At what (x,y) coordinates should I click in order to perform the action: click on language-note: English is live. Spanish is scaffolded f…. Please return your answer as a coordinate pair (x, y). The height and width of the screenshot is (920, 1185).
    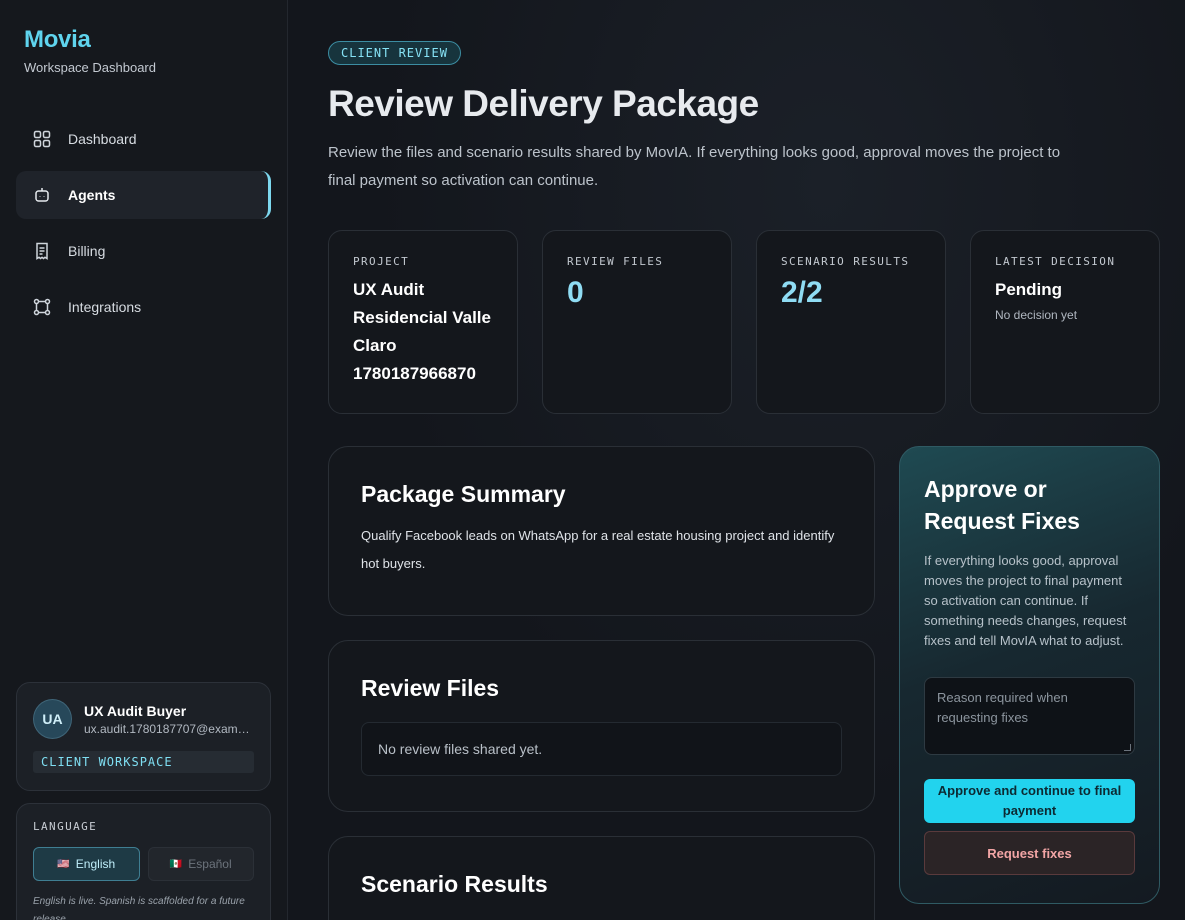
    Looking at the image, I should click on (139, 908).